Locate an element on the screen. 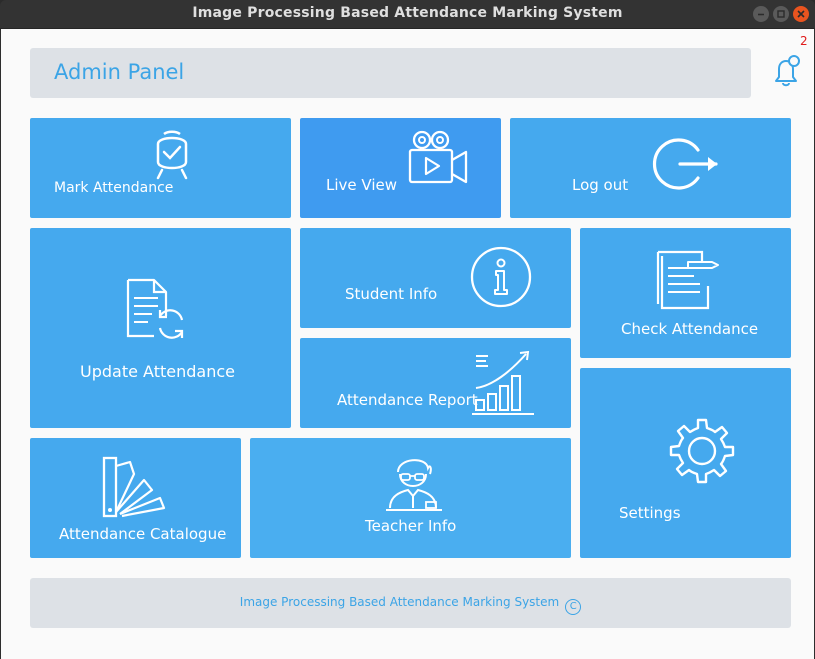 This screenshot has height=659, width=815. attendance-report-tile: Attendance Report is located at coordinates (435, 383).